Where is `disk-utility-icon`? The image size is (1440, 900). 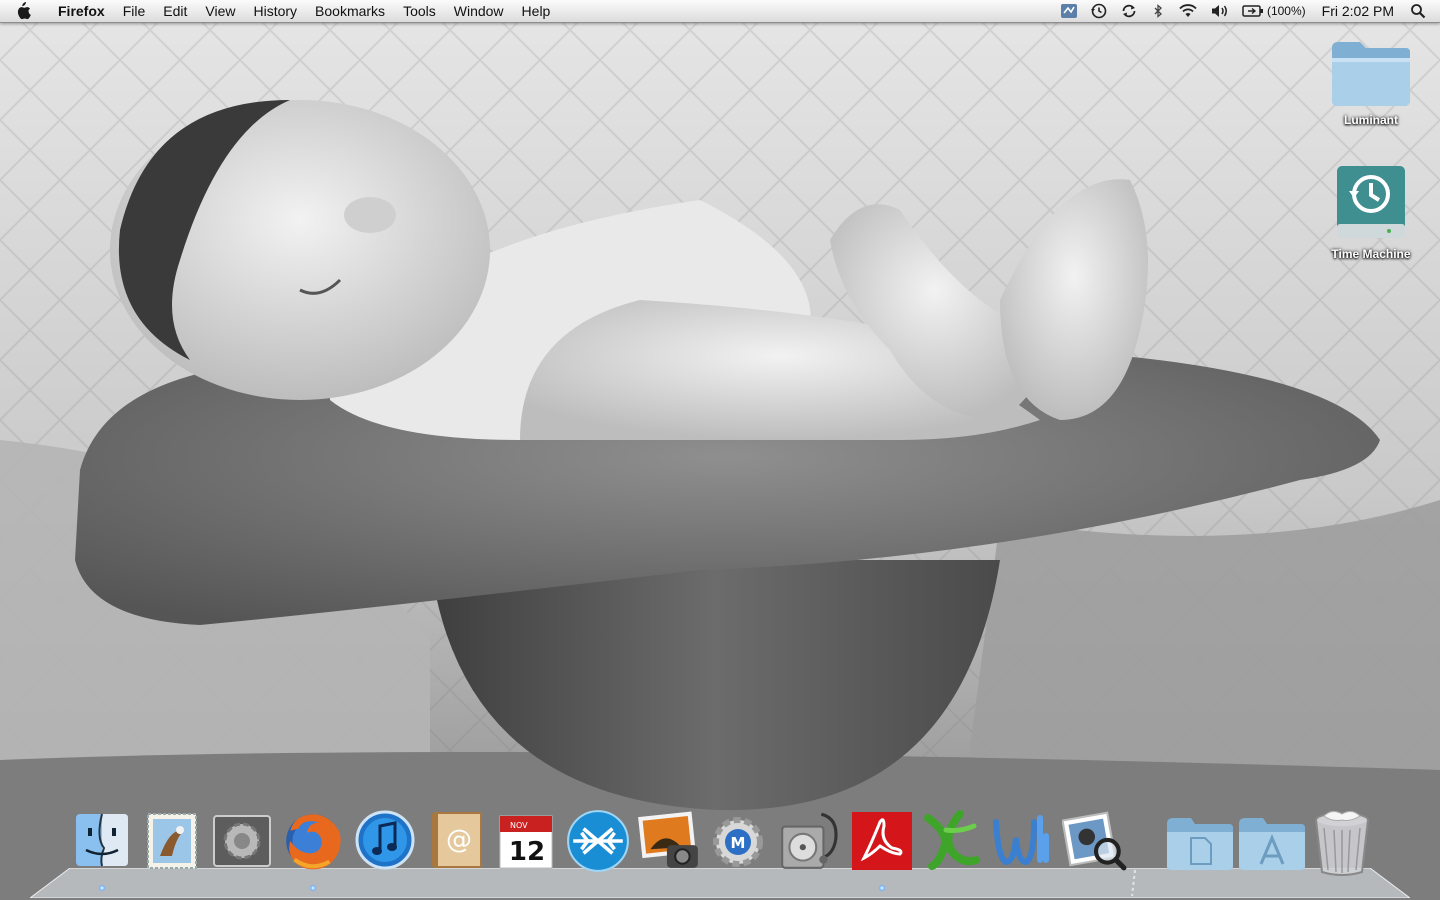
disk-utility-icon is located at coordinates (809, 840).